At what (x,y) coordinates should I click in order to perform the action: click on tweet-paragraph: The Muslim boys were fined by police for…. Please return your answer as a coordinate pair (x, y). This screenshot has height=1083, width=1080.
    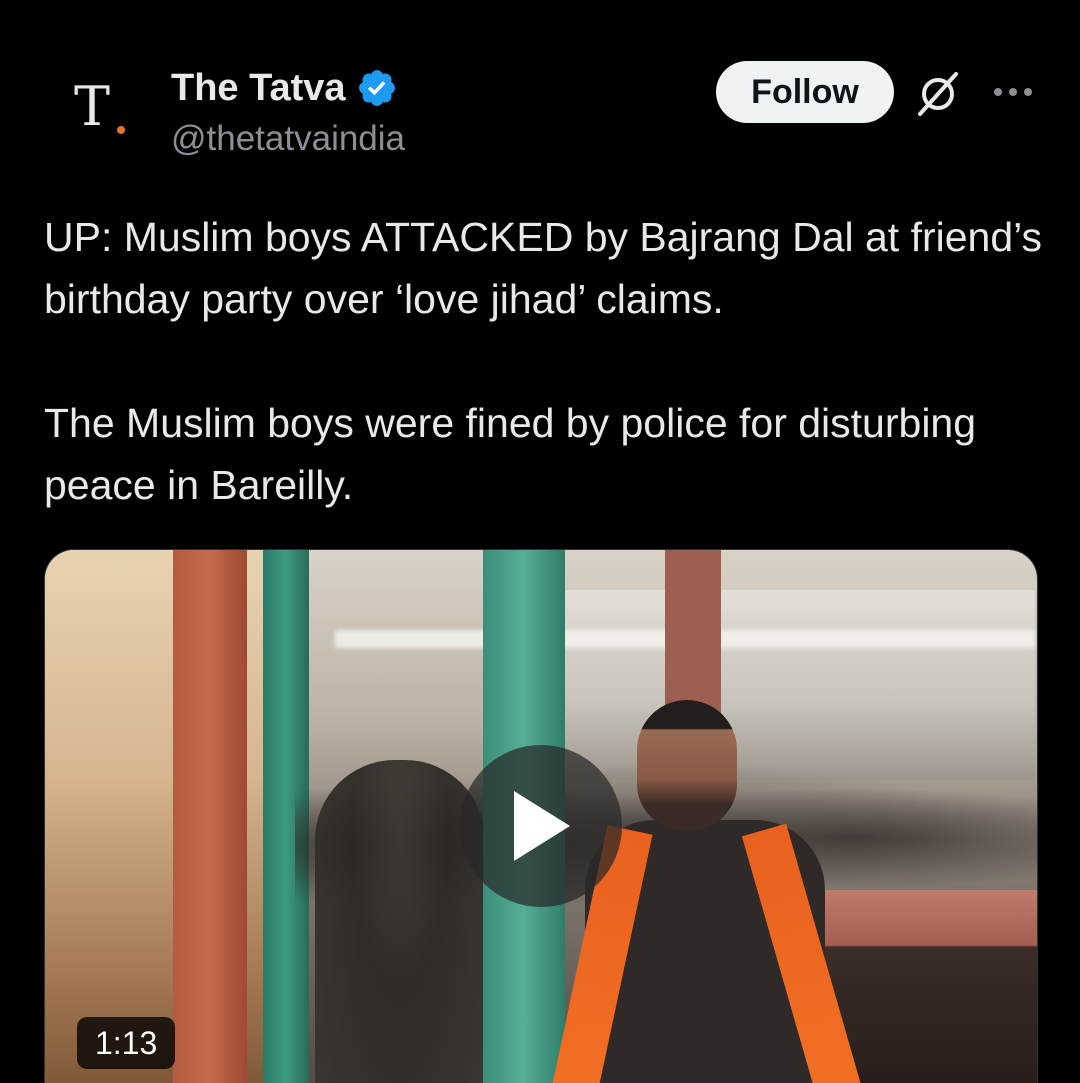
    Looking at the image, I should click on (510, 454).